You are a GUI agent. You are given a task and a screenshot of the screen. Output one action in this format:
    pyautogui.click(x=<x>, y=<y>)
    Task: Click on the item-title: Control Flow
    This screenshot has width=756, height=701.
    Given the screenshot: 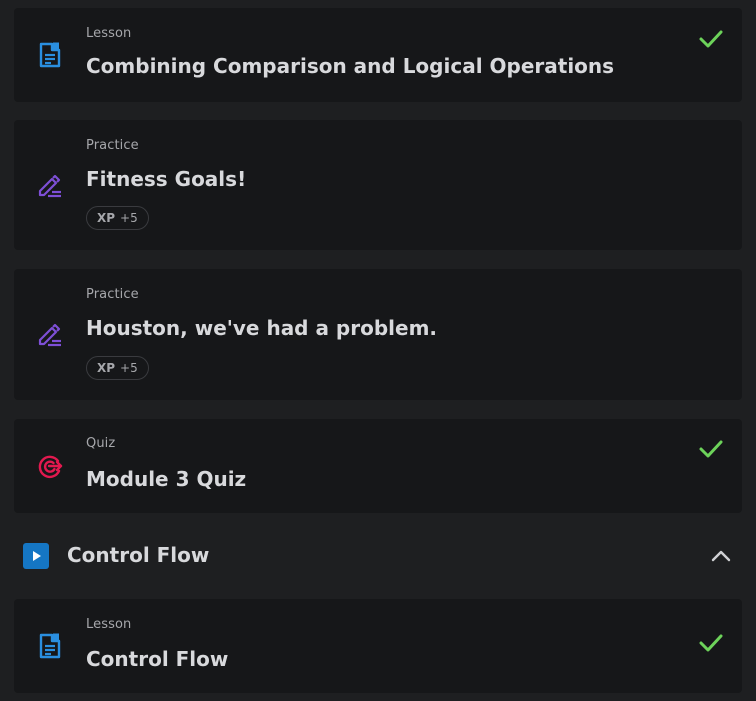 What is the action you would take?
    pyautogui.click(x=157, y=659)
    